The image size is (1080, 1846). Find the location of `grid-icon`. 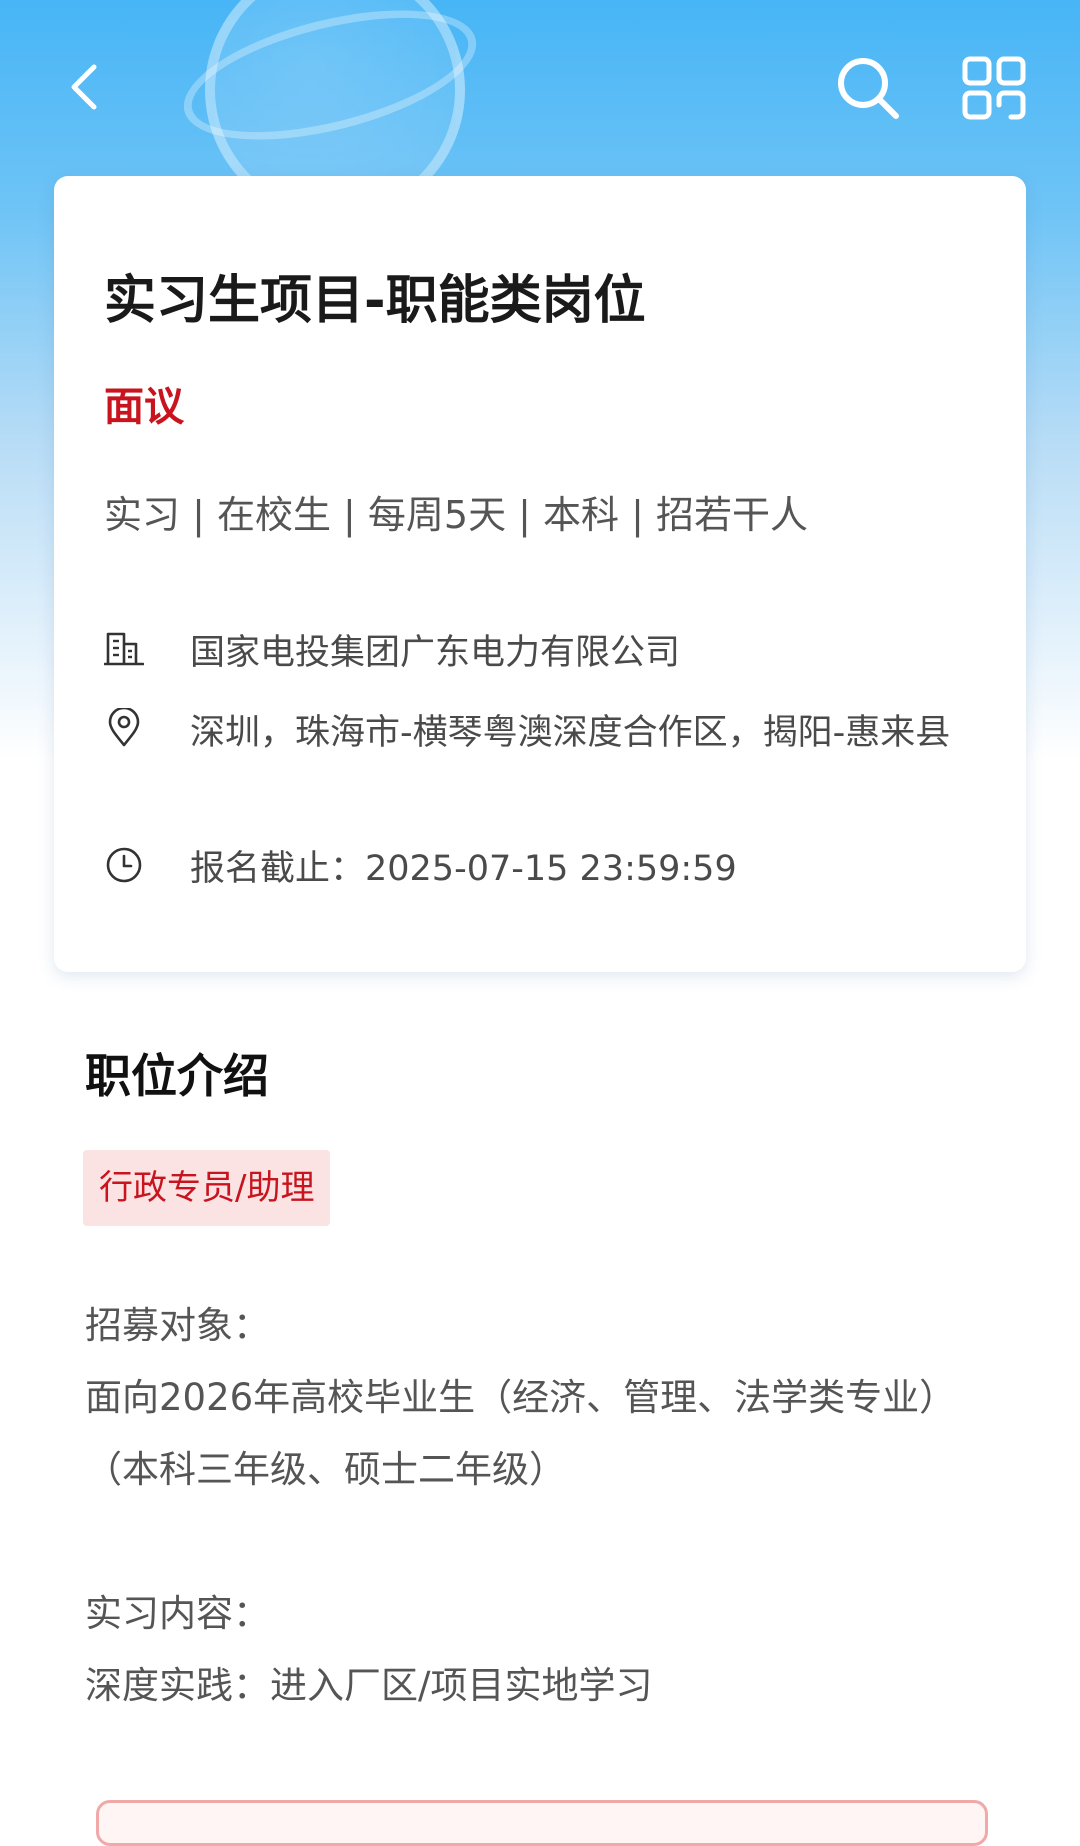

grid-icon is located at coordinates (994, 88).